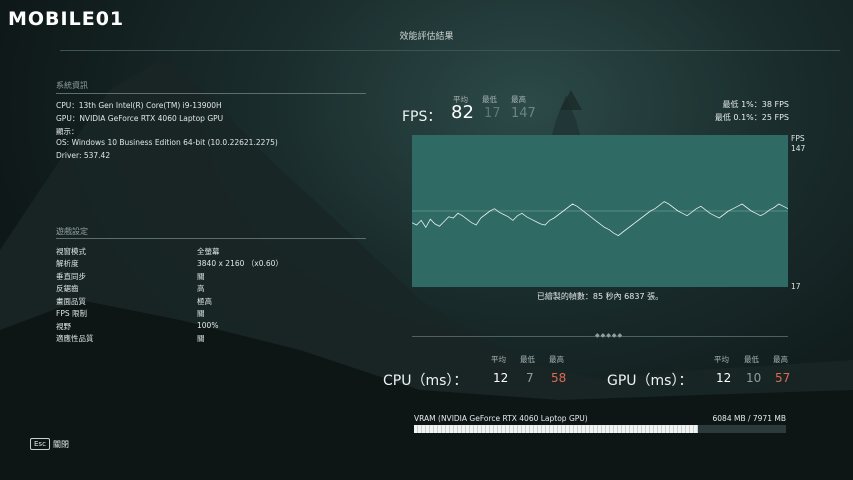 The height and width of the screenshot is (480, 853). Describe the element at coordinates (489, 99) in the screenshot. I see `fps-min-head: 最低` at that location.